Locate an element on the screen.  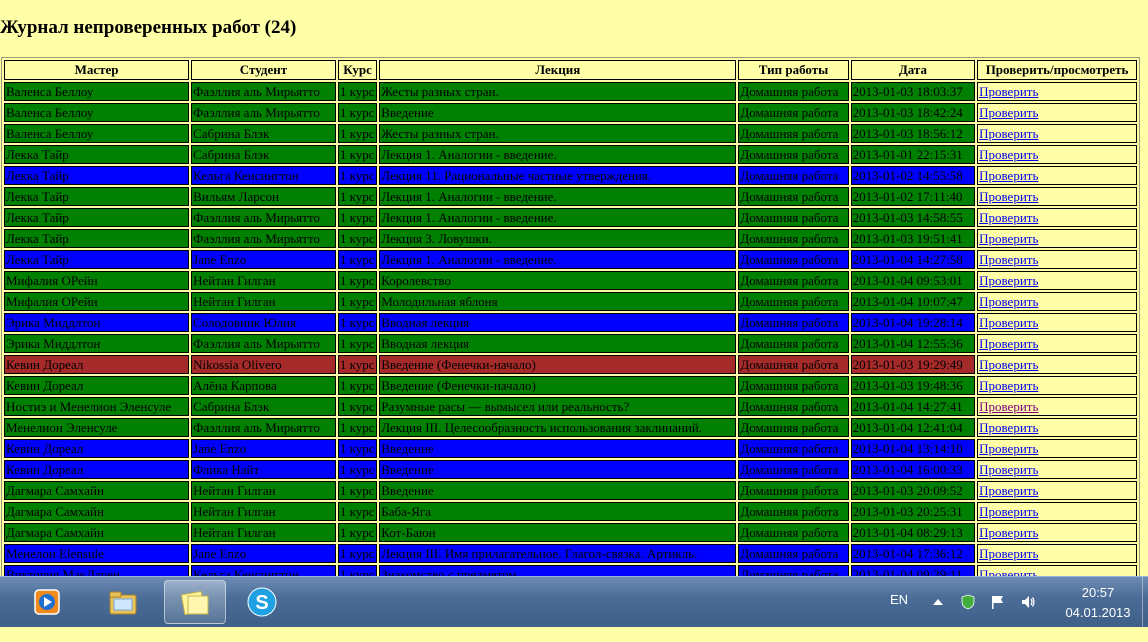
cell-date: 2013-01-04 12:55:36 is located at coordinates (913, 343).